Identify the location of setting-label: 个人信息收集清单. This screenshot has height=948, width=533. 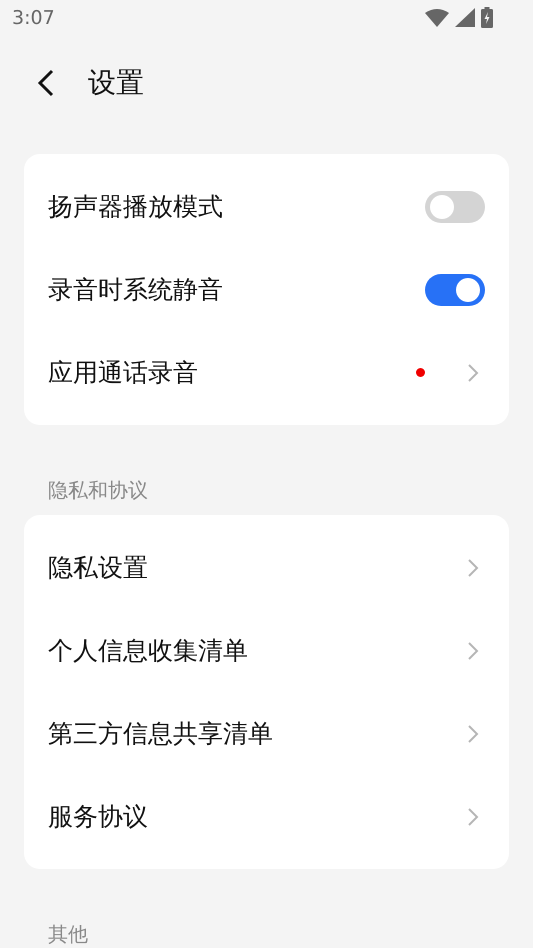
(257, 650).